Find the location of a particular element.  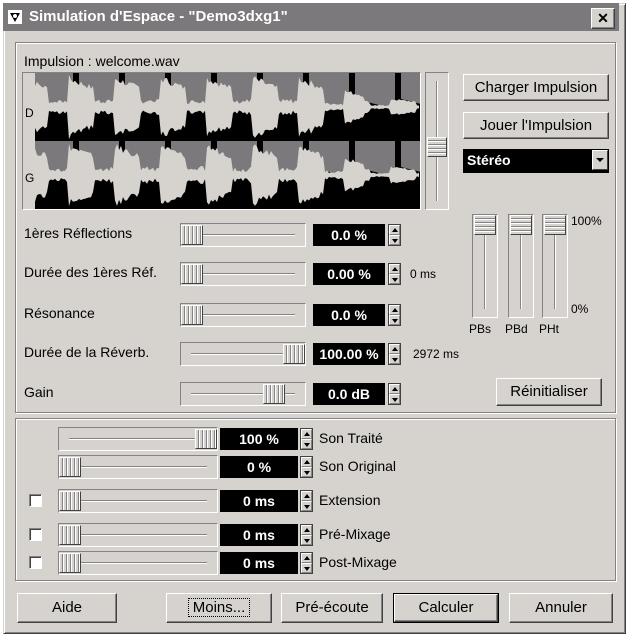

eq-min-label: 0% is located at coordinates (580, 309).